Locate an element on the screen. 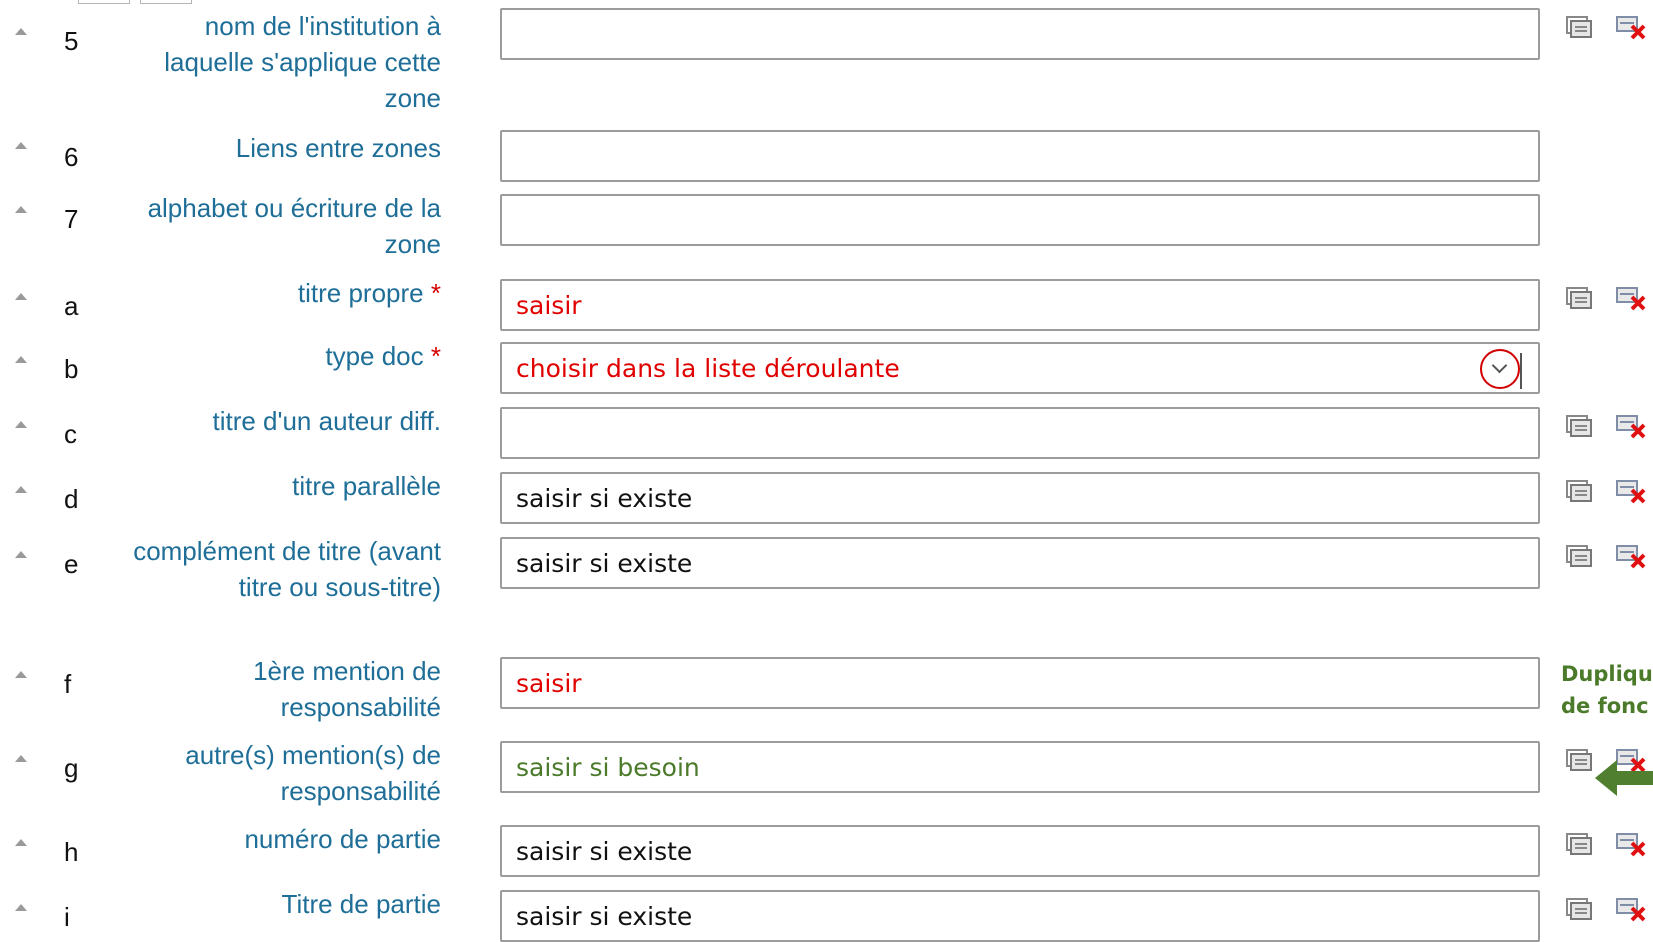 This screenshot has width=1653, height=942. field-label: Liens entre zones is located at coordinates (338, 148).